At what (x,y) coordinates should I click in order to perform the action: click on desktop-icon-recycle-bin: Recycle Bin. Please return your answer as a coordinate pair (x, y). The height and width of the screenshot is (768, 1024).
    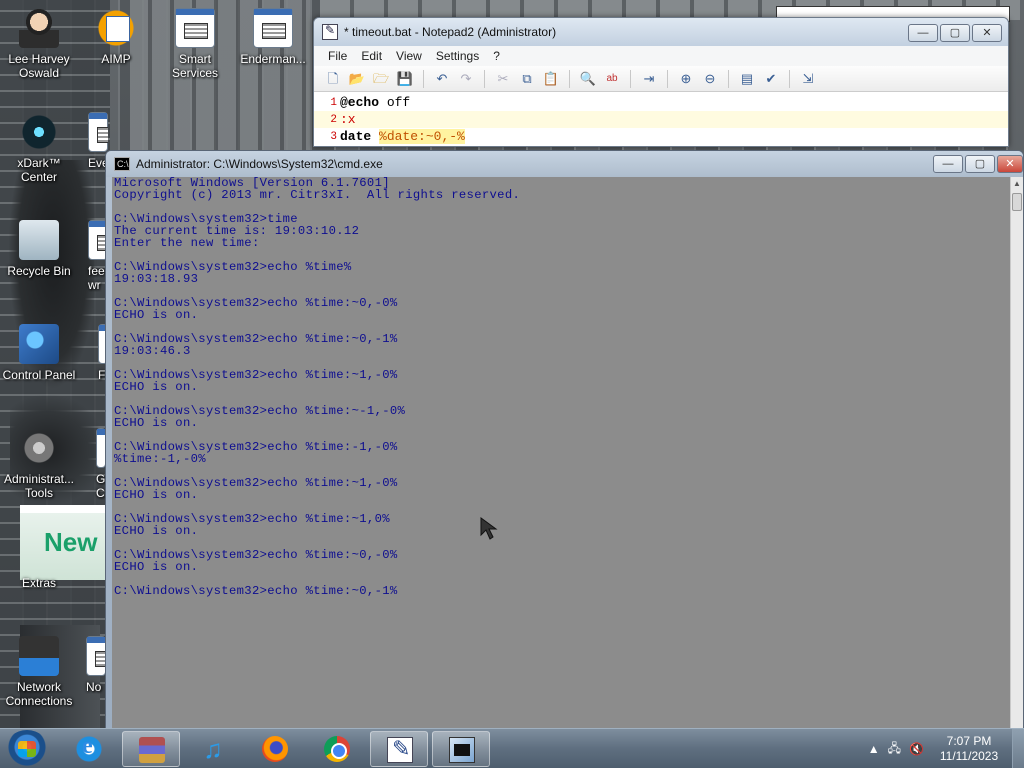
    Looking at the image, I should click on (39, 249).